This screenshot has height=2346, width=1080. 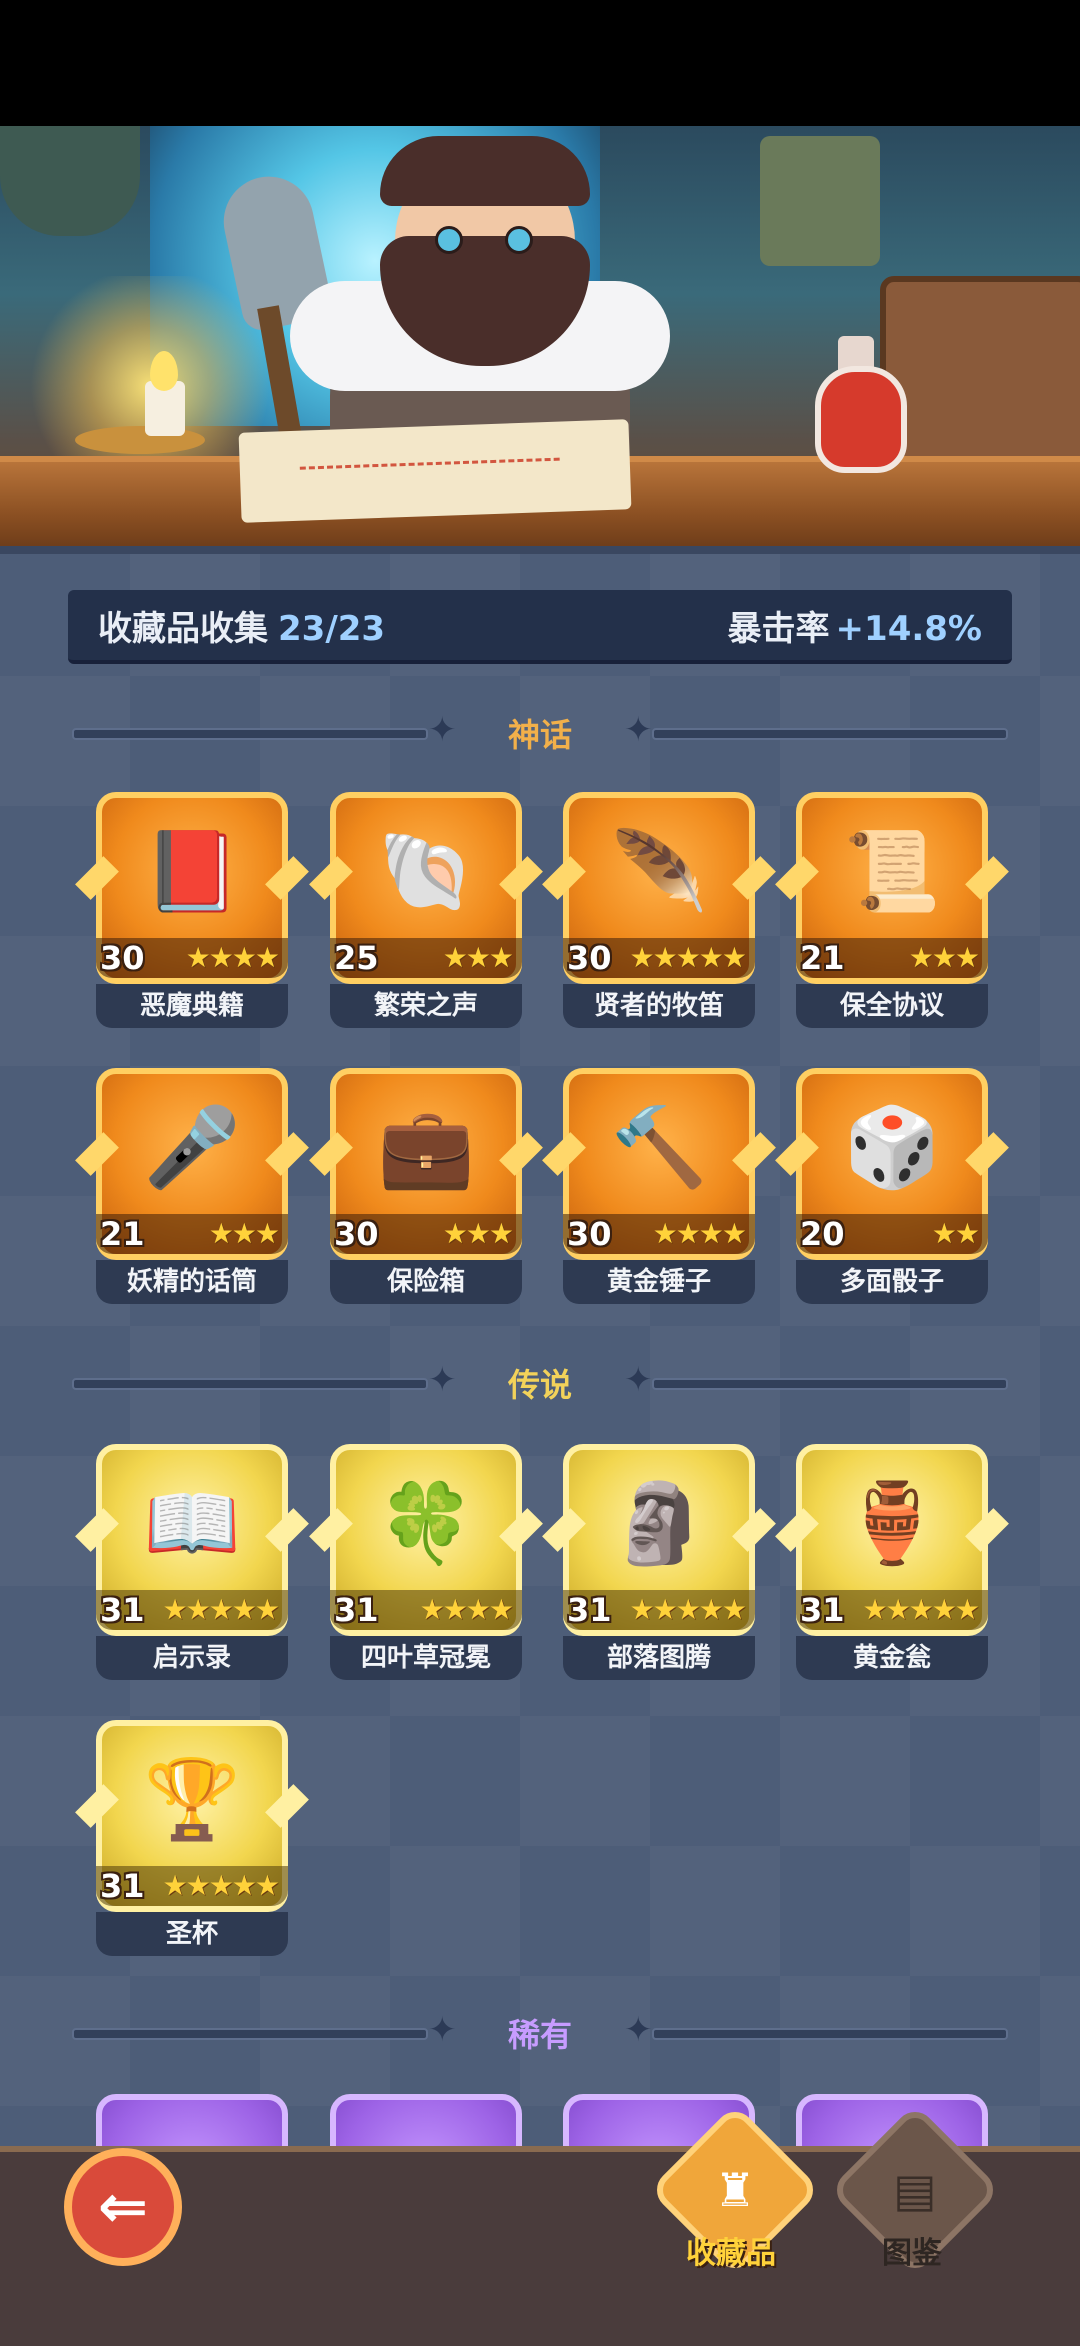 I want to click on summary-label: 收藏品收集, so click(x=183, y=628).